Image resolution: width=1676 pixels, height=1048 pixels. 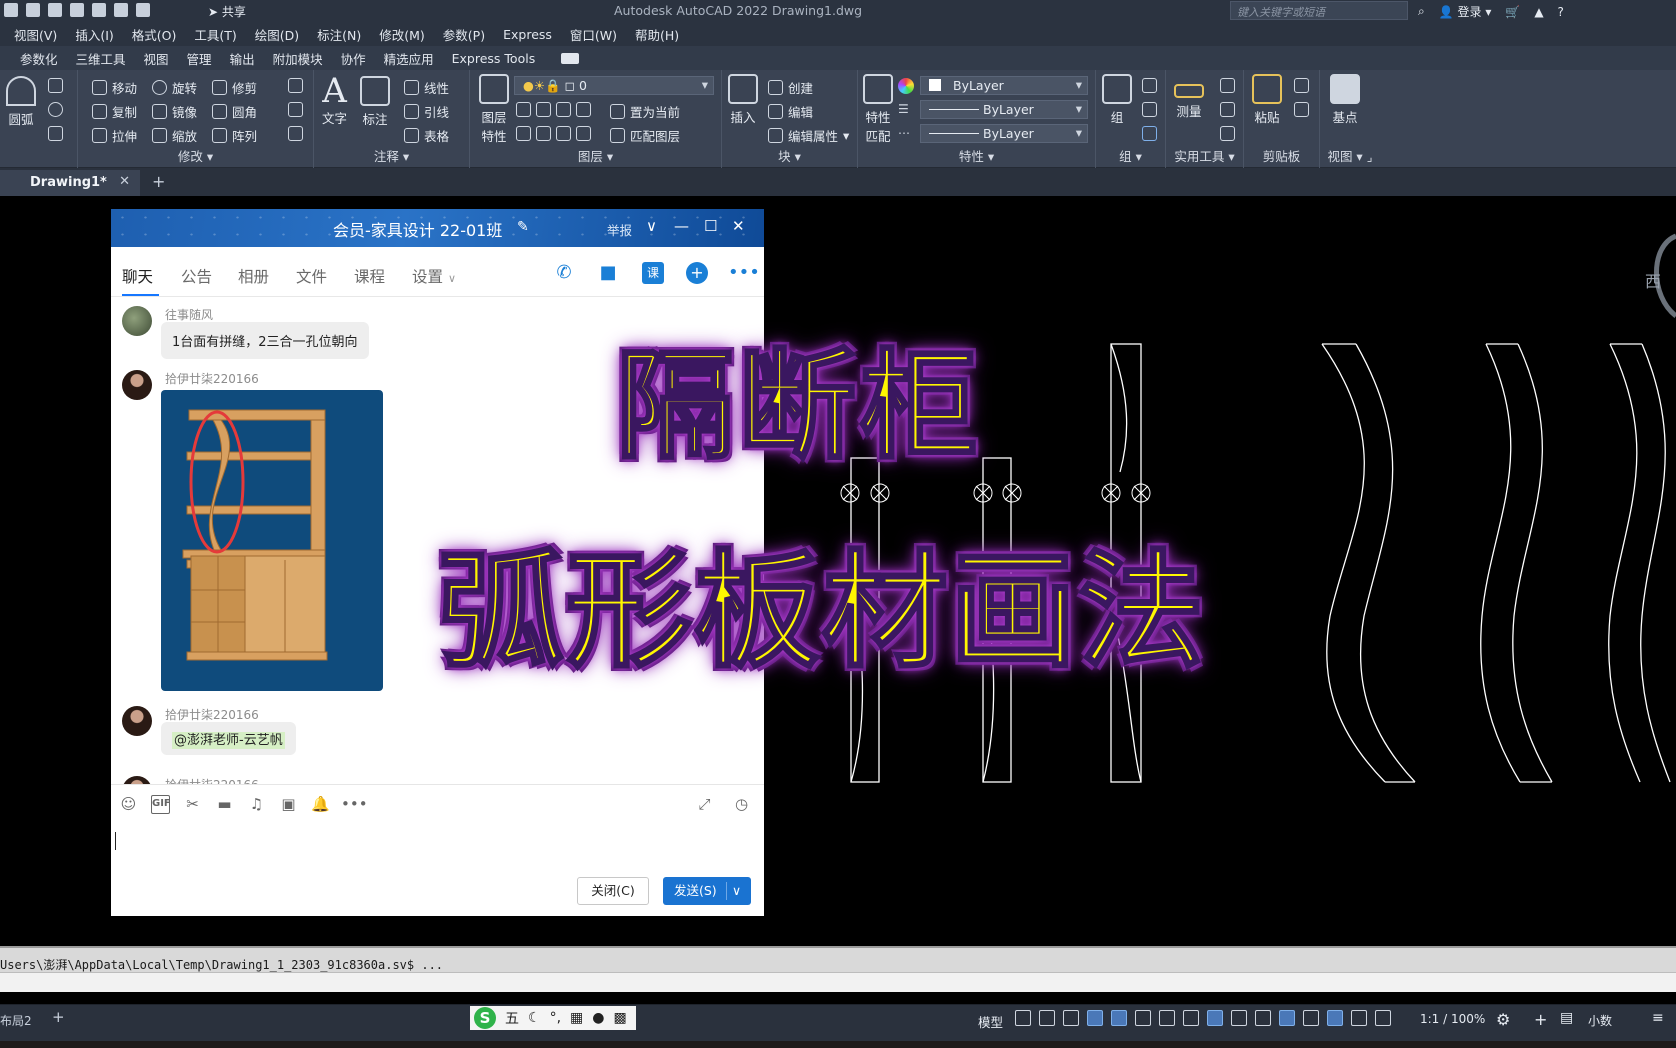 What do you see at coordinates (70, 183) in the screenshot?
I see `document-tab: Drawing1* ✕` at bounding box center [70, 183].